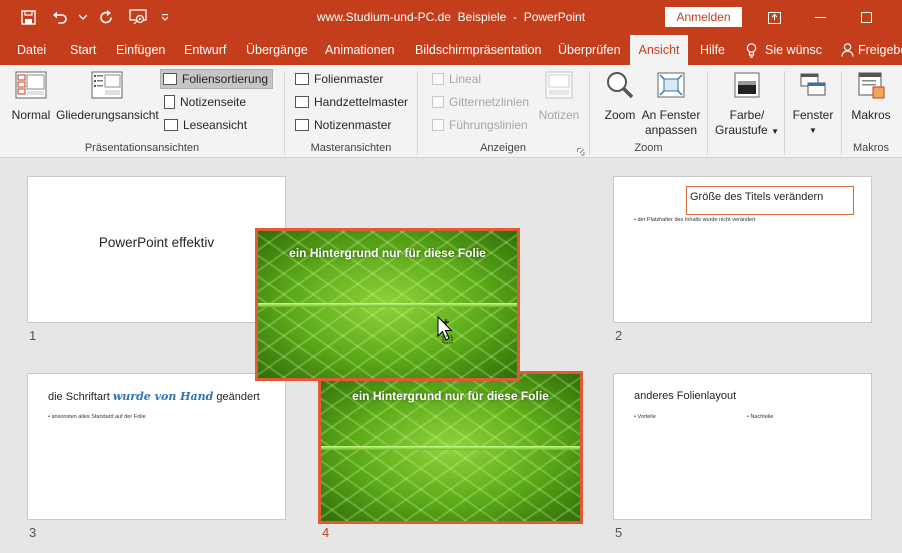 The width and height of the screenshot is (902, 553). Describe the element at coordinates (703, 17) in the screenshot. I see `signin-button: Anmelden` at that location.